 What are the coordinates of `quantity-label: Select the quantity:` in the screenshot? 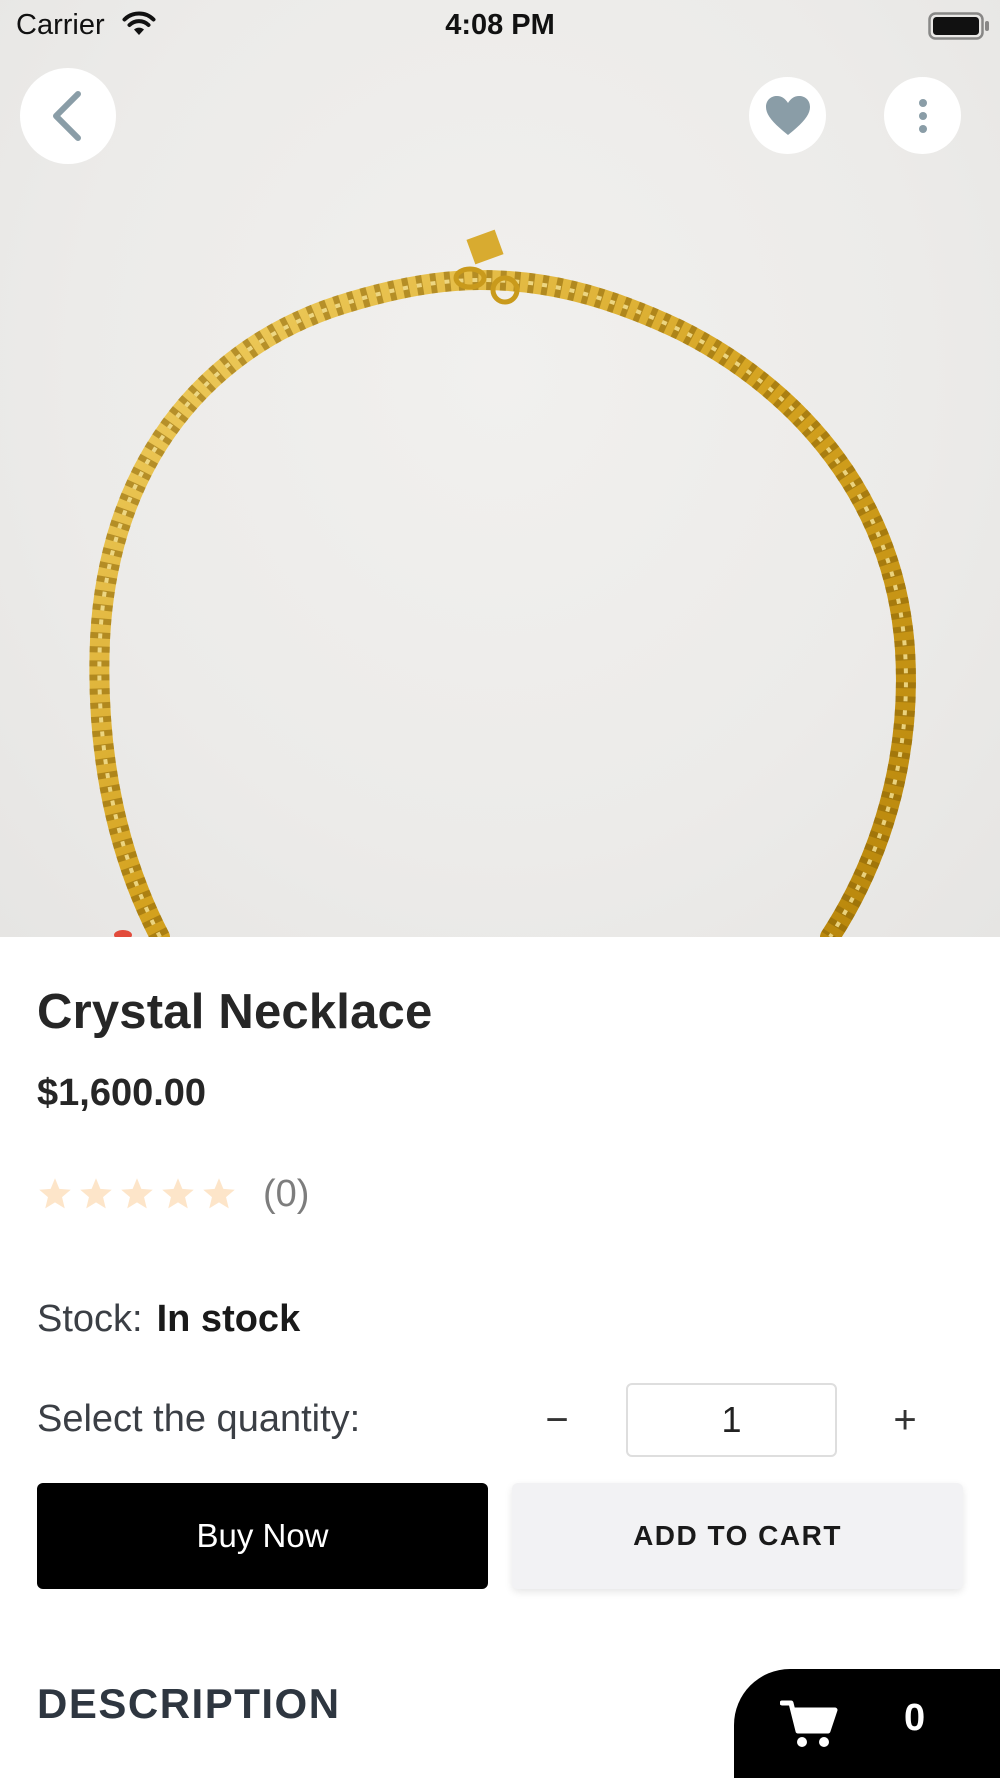 It's located at (199, 1419).